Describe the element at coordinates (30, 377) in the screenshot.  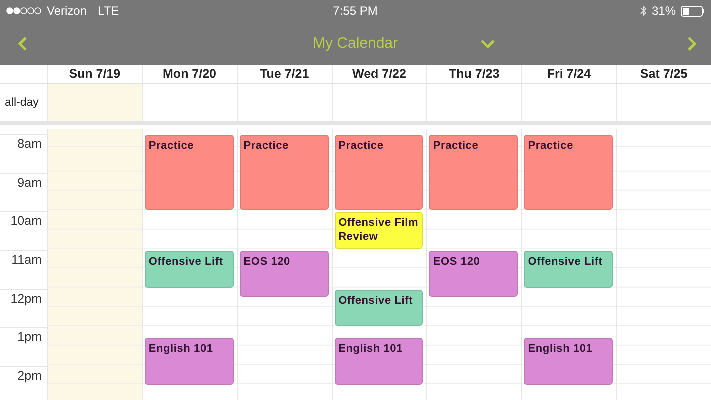
I see `hour-label: 2pm` at that location.